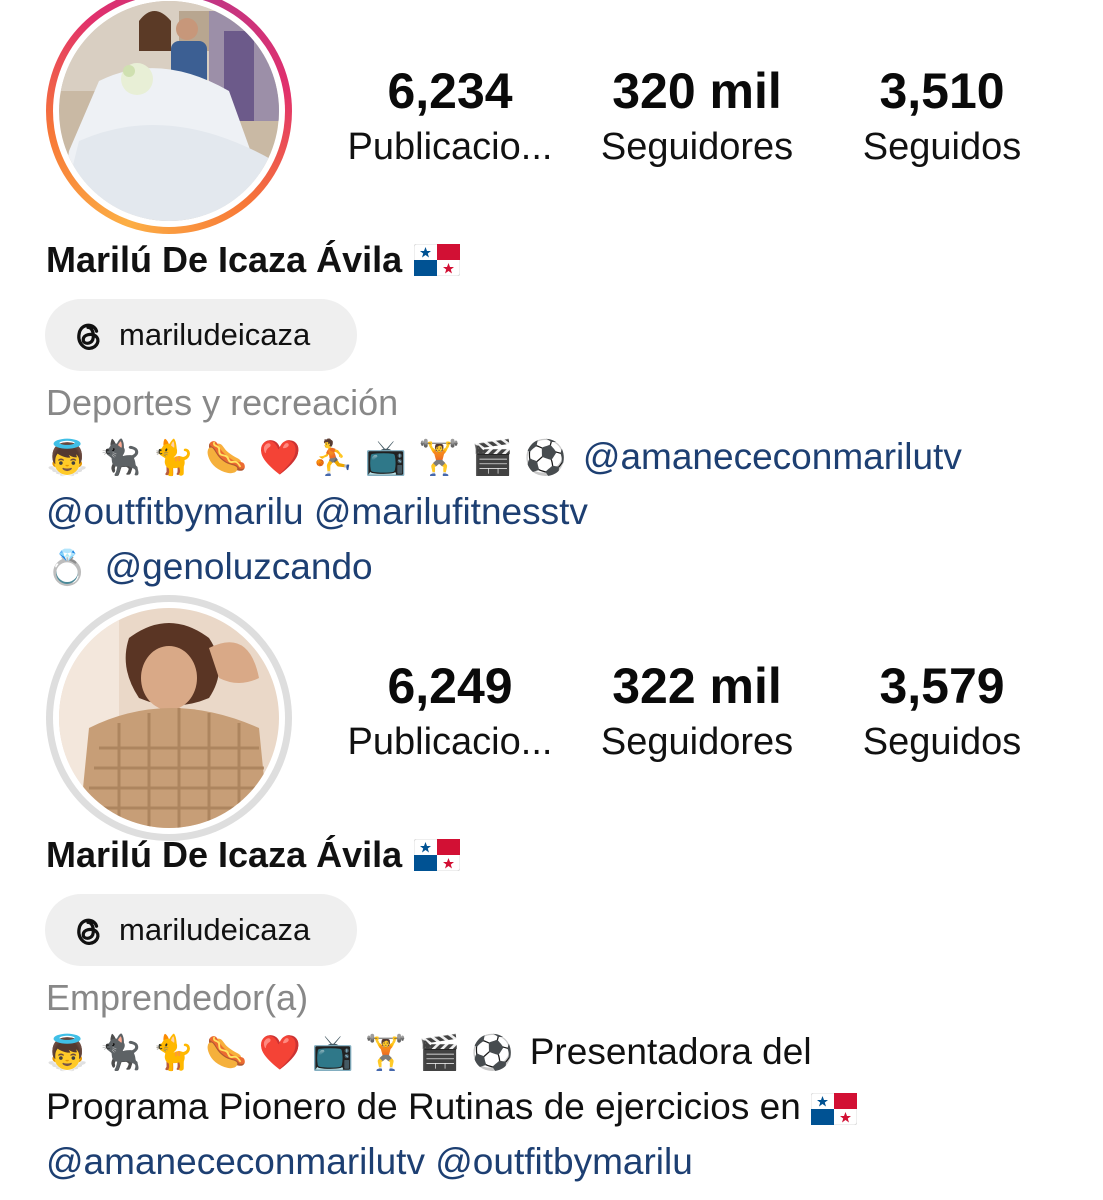 The width and height of the screenshot is (1103, 1200). I want to click on followers-count: 322 mil, so click(697, 686).